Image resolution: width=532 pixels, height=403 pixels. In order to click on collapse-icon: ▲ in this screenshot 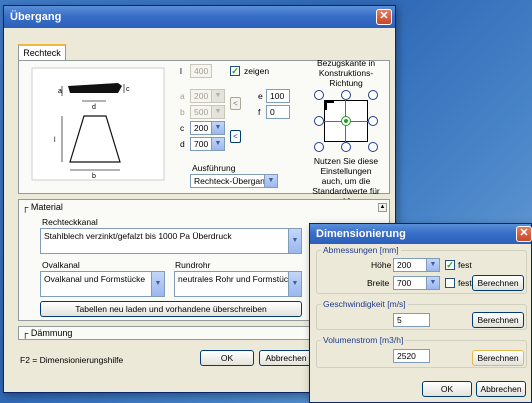, I will do `click(382, 207)`.